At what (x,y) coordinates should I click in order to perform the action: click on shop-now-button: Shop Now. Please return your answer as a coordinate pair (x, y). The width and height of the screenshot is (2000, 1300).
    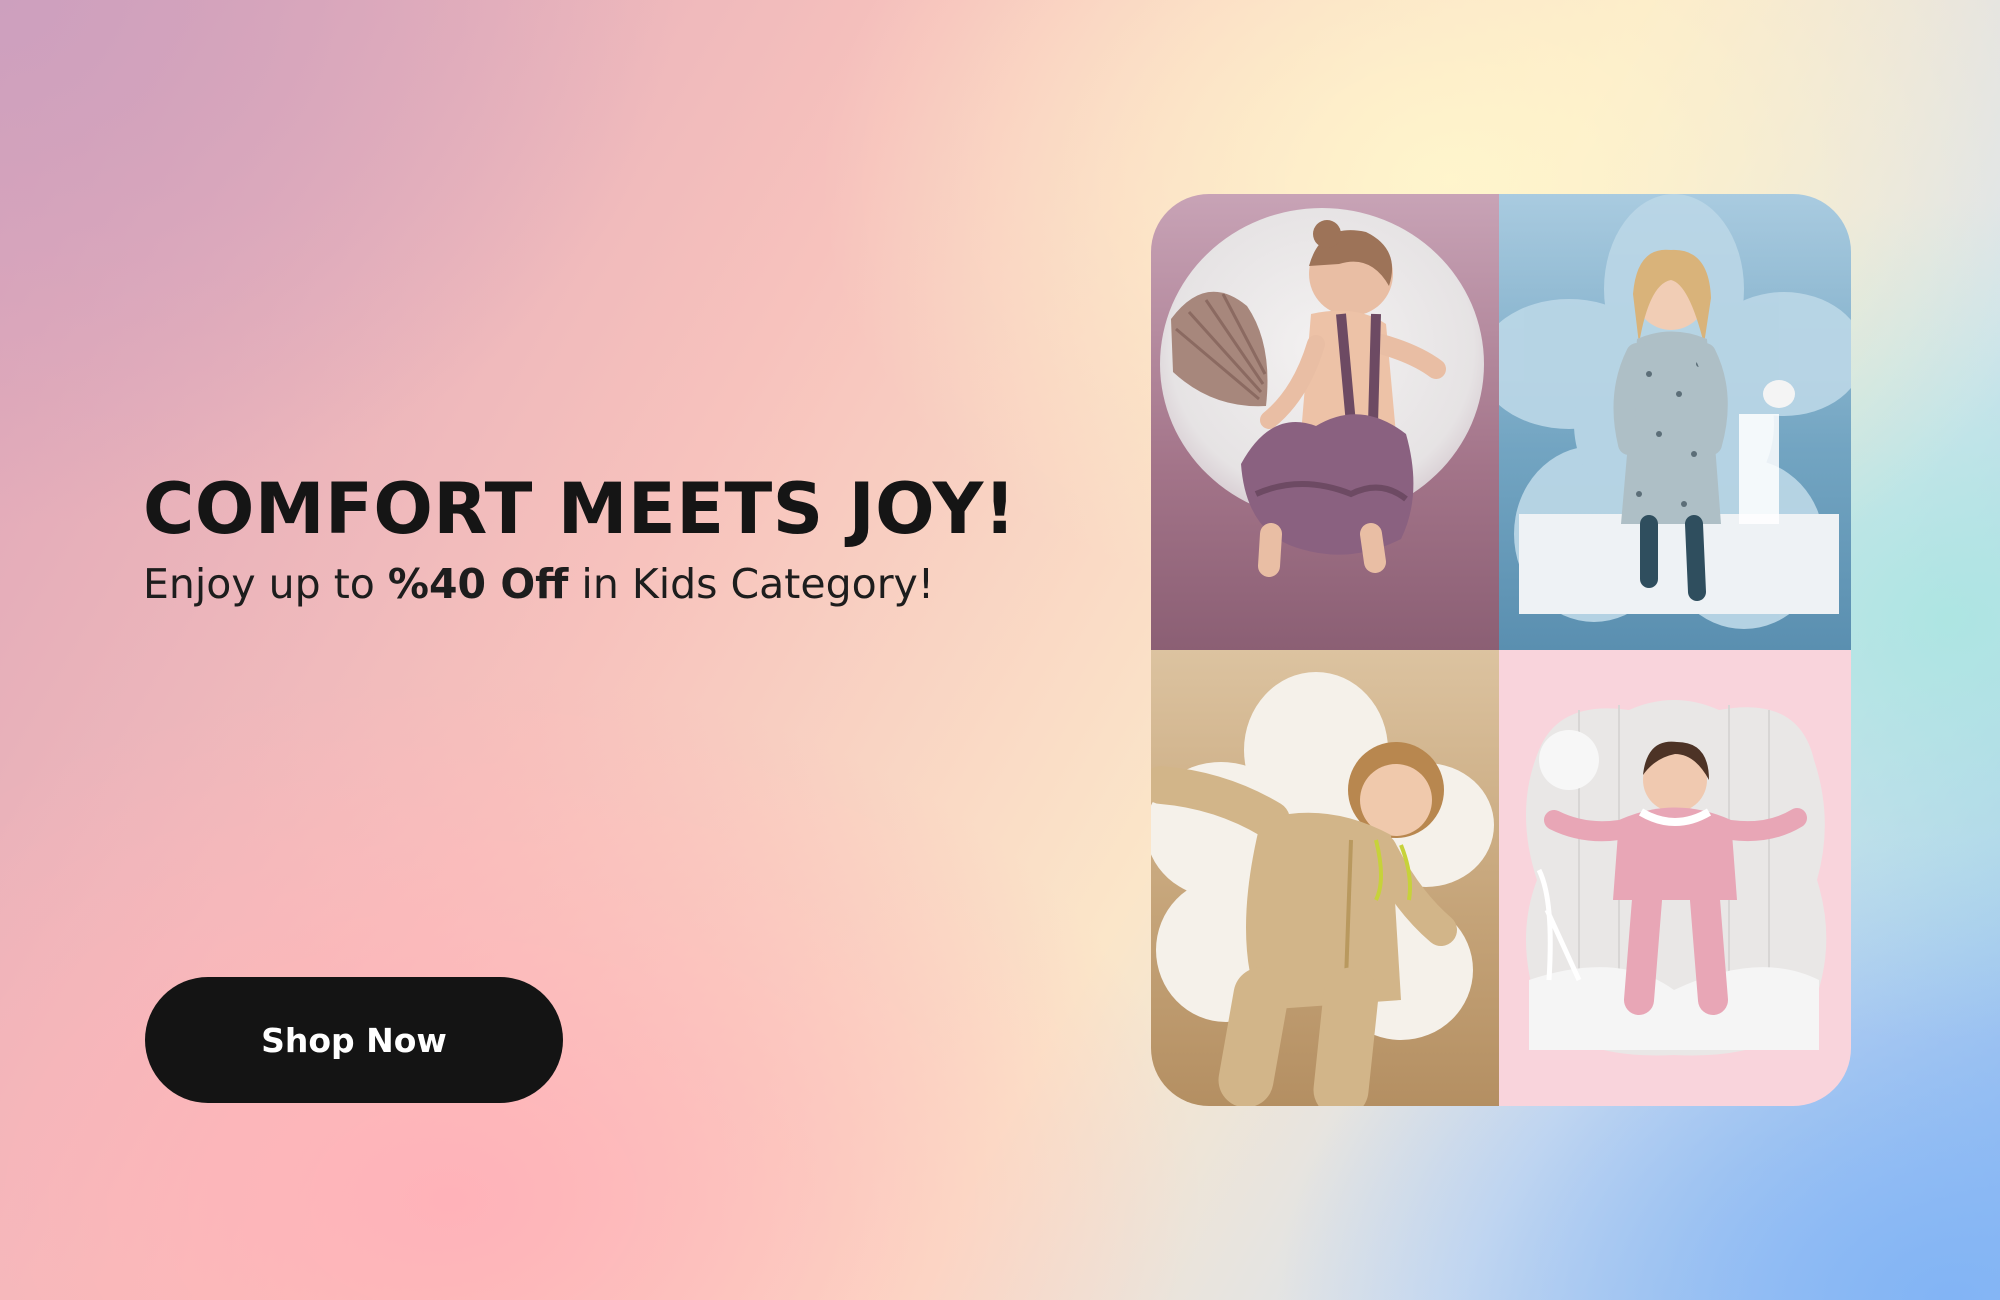
    Looking at the image, I should click on (354, 1040).